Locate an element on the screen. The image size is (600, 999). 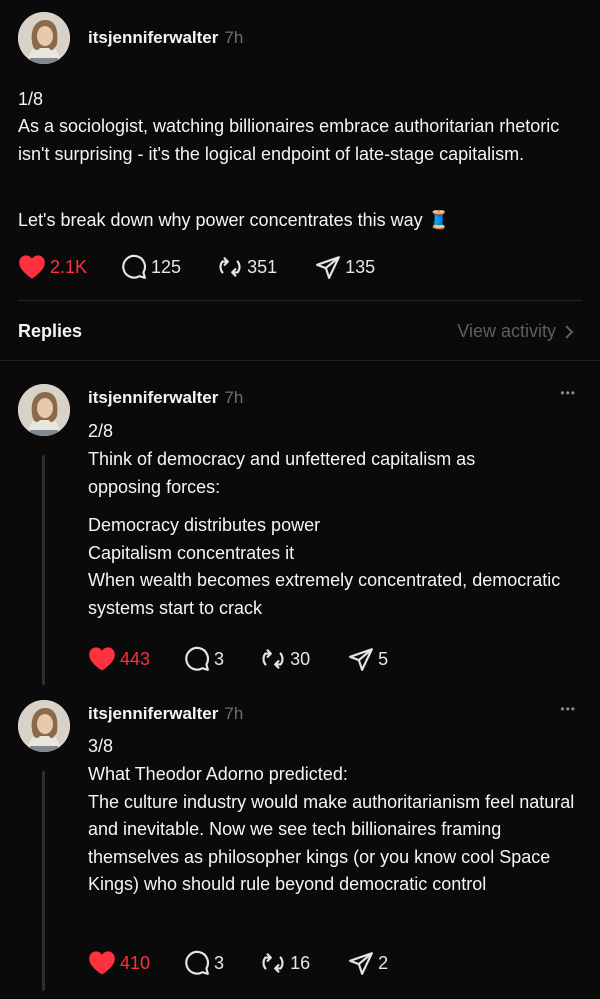
reply-counter: 2/8 is located at coordinates (101, 431).